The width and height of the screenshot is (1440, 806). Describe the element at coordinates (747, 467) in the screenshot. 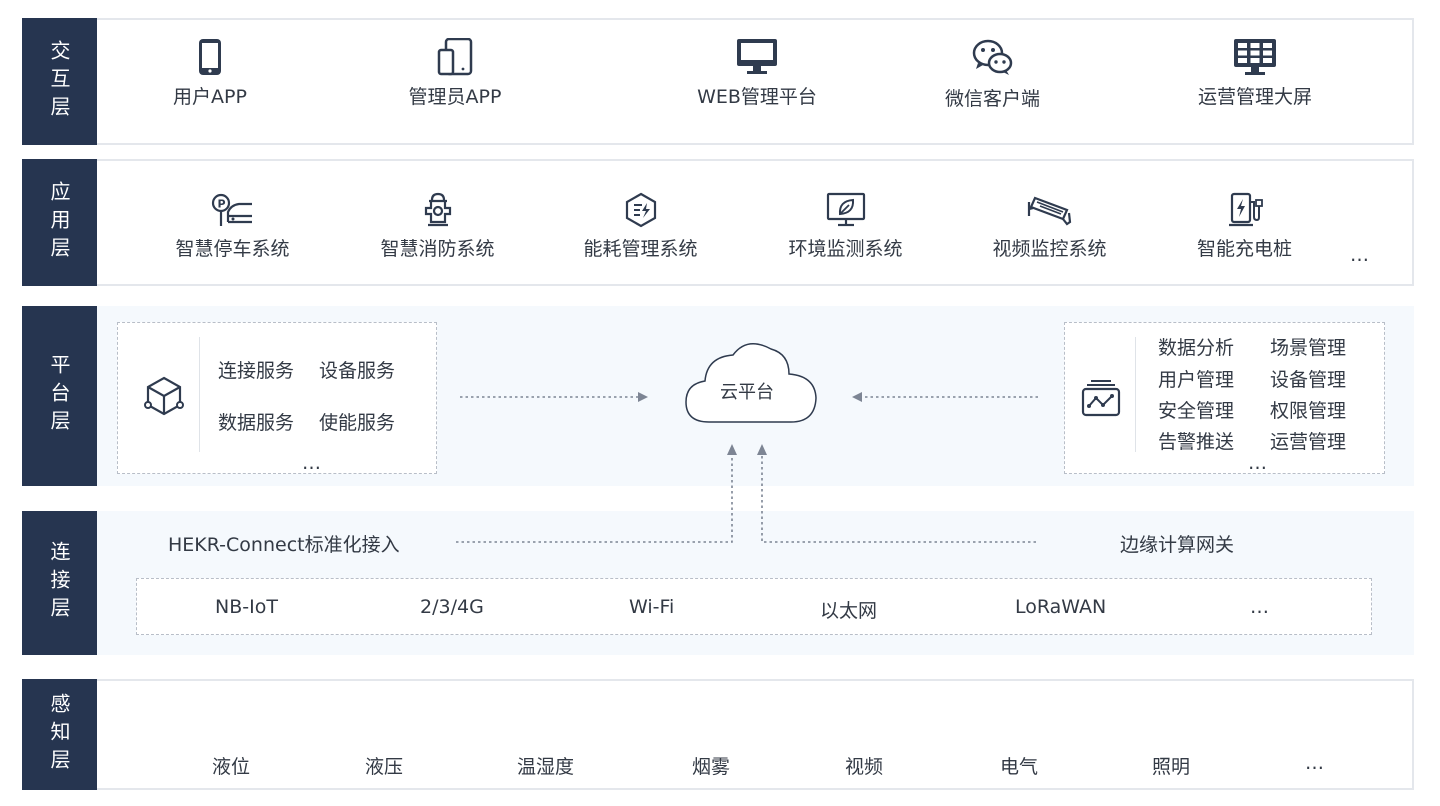

I see `connector-lines` at that location.